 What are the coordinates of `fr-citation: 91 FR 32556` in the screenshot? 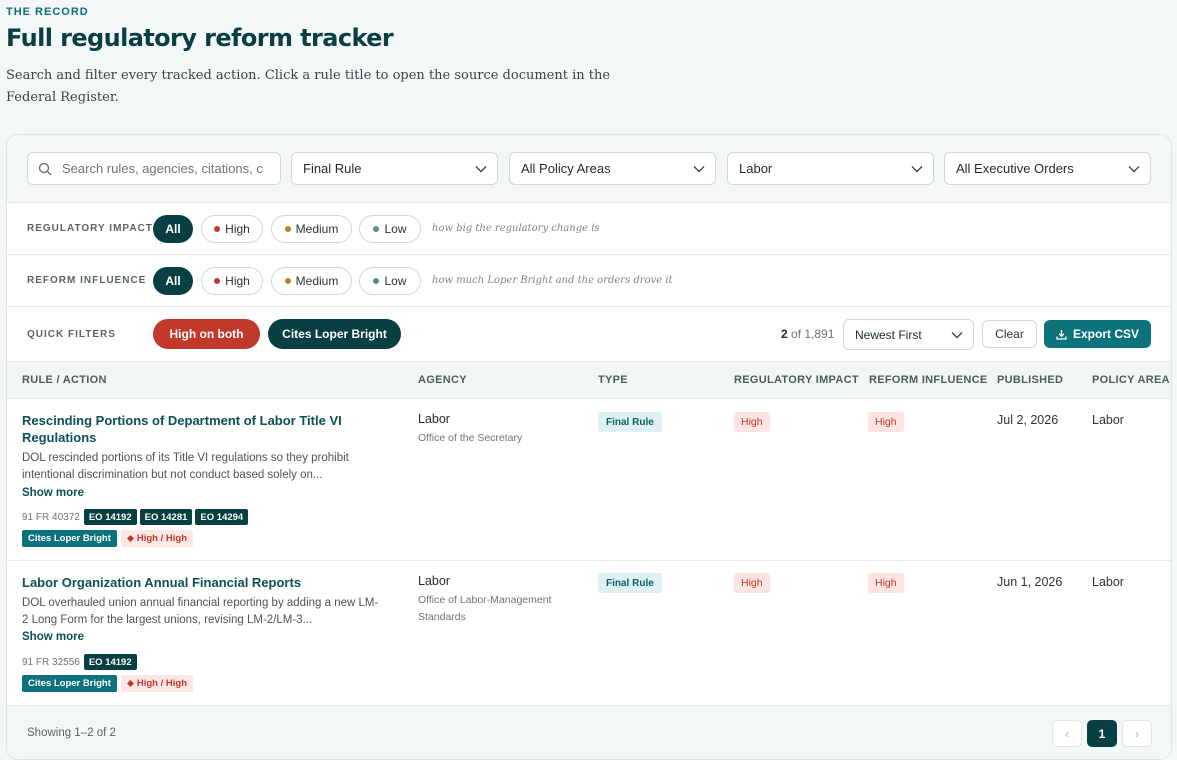 It's located at (51, 662).